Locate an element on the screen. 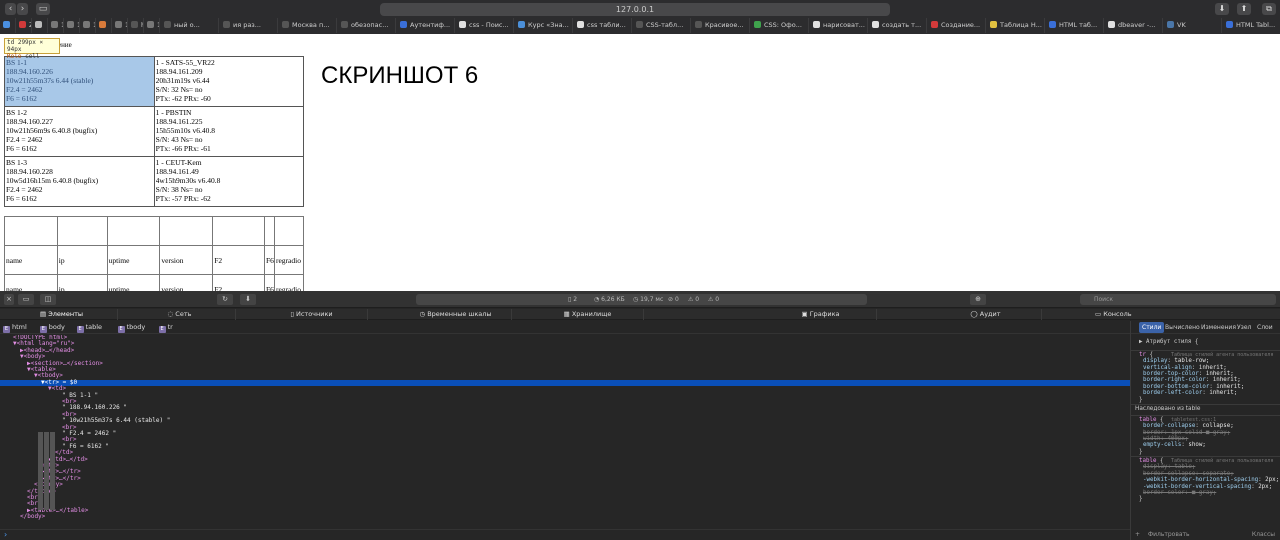  table-cell: F6 is located at coordinates (269, 282).